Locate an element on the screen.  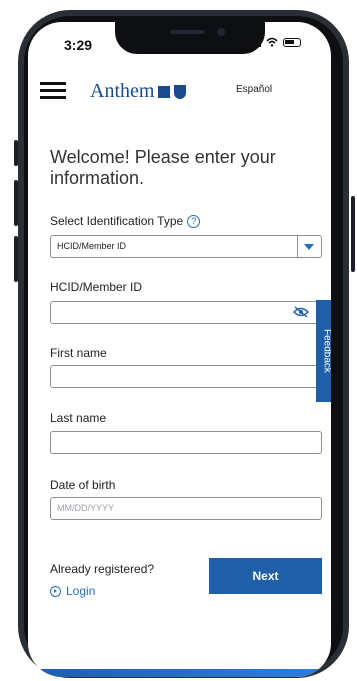
dob-placeholder: MM/DD/YYYY is located at coordinates (86, 508).